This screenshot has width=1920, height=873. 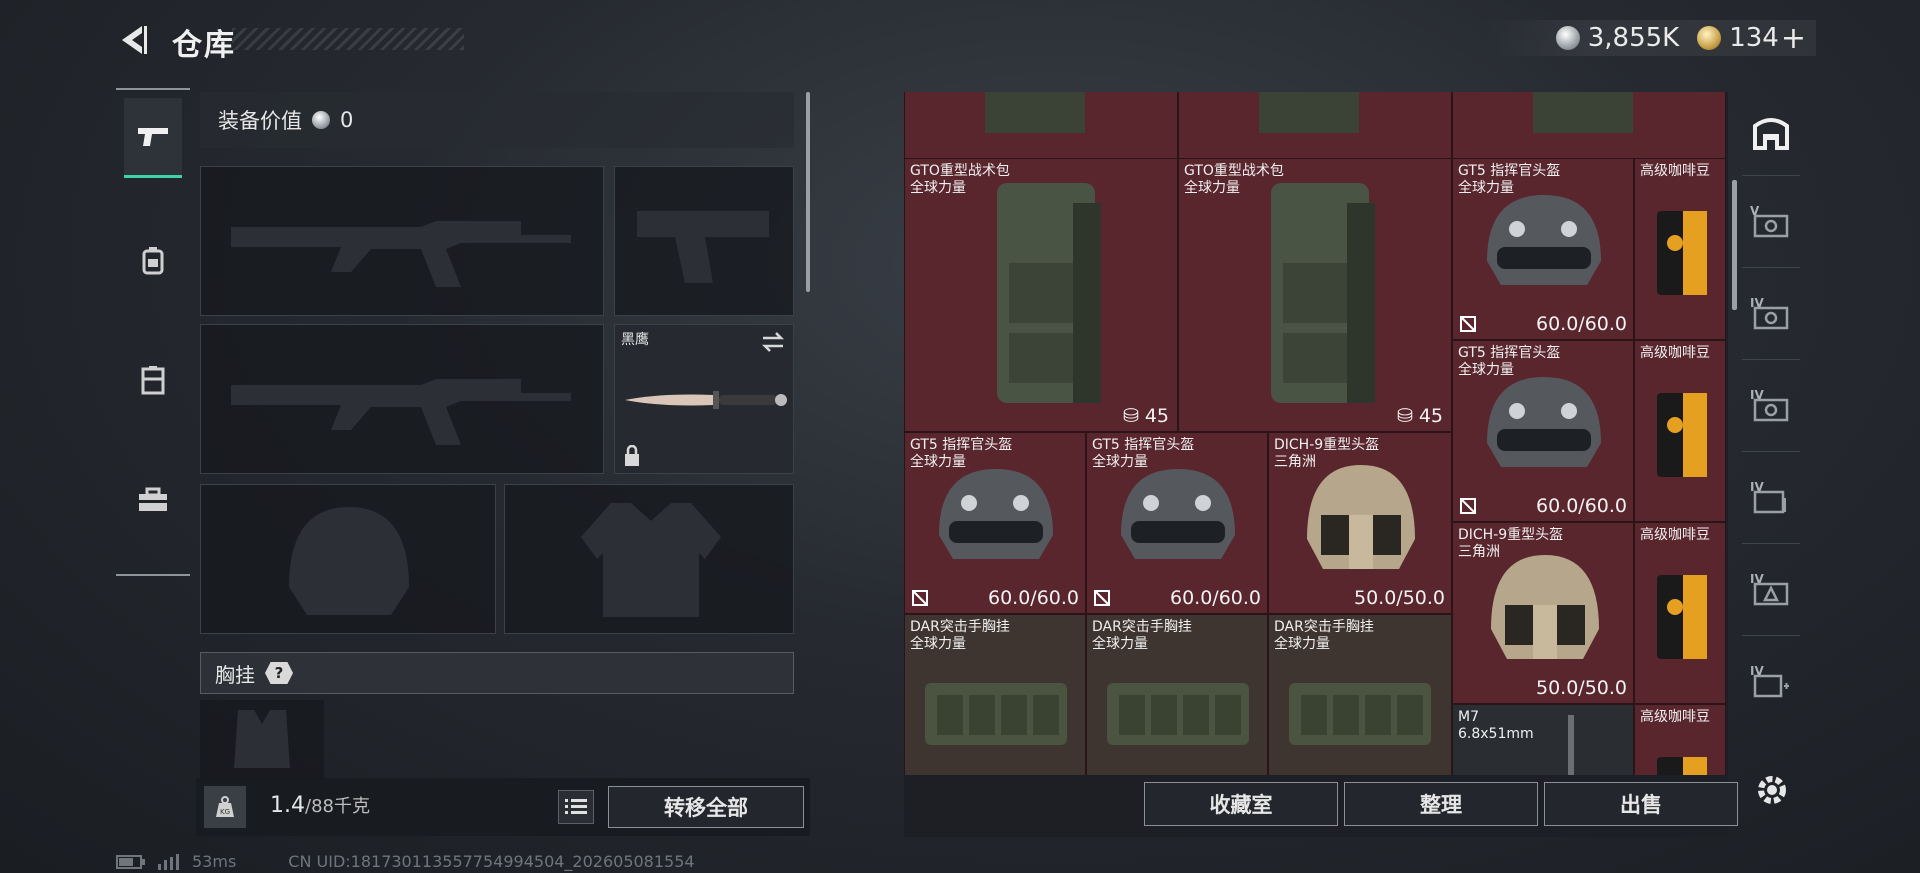 What do you see at coordinates (235, 674) in the screenshot?
I see `chest-rig-label: 胸挂` at bounding box center [235, 674].